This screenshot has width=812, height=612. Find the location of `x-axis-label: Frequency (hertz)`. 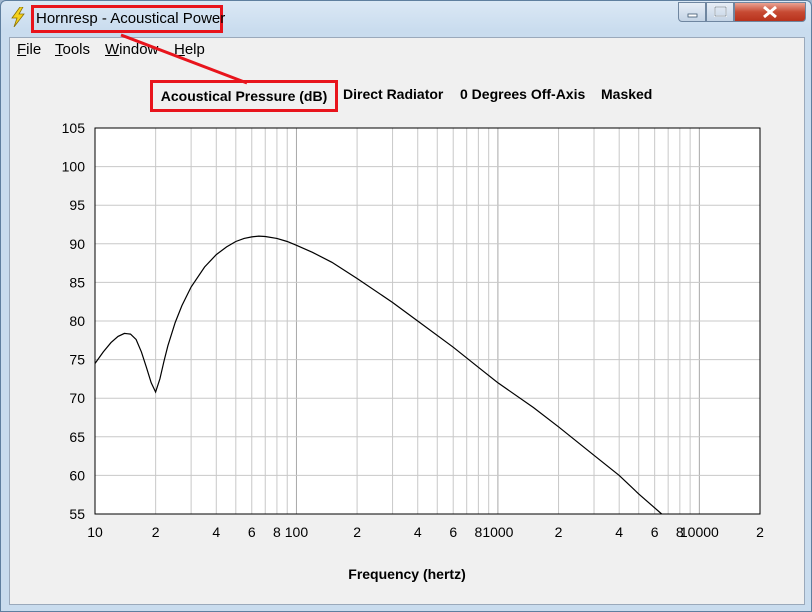

x-axis-label: Frequency (hertz) is located at coordinates (407, 574).